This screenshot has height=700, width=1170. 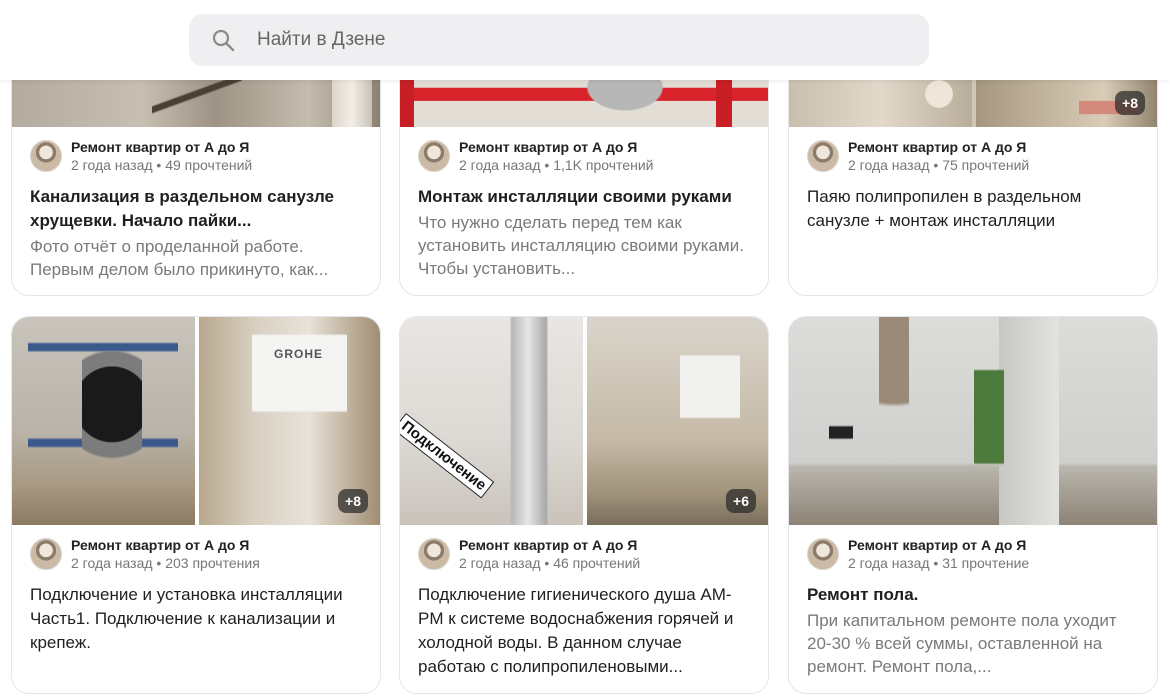 I want to click on search-bar, so click(x=559, y=40).